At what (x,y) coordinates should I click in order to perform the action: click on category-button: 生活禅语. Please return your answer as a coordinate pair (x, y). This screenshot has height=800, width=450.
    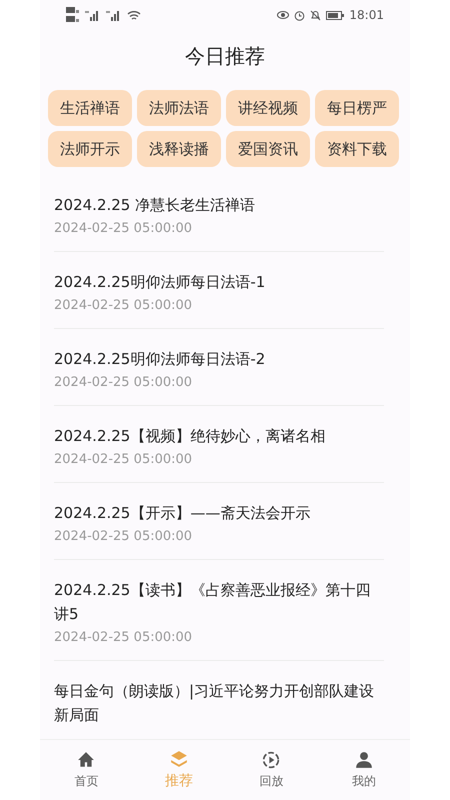
    Looking at the image, I should click on (90, 108).